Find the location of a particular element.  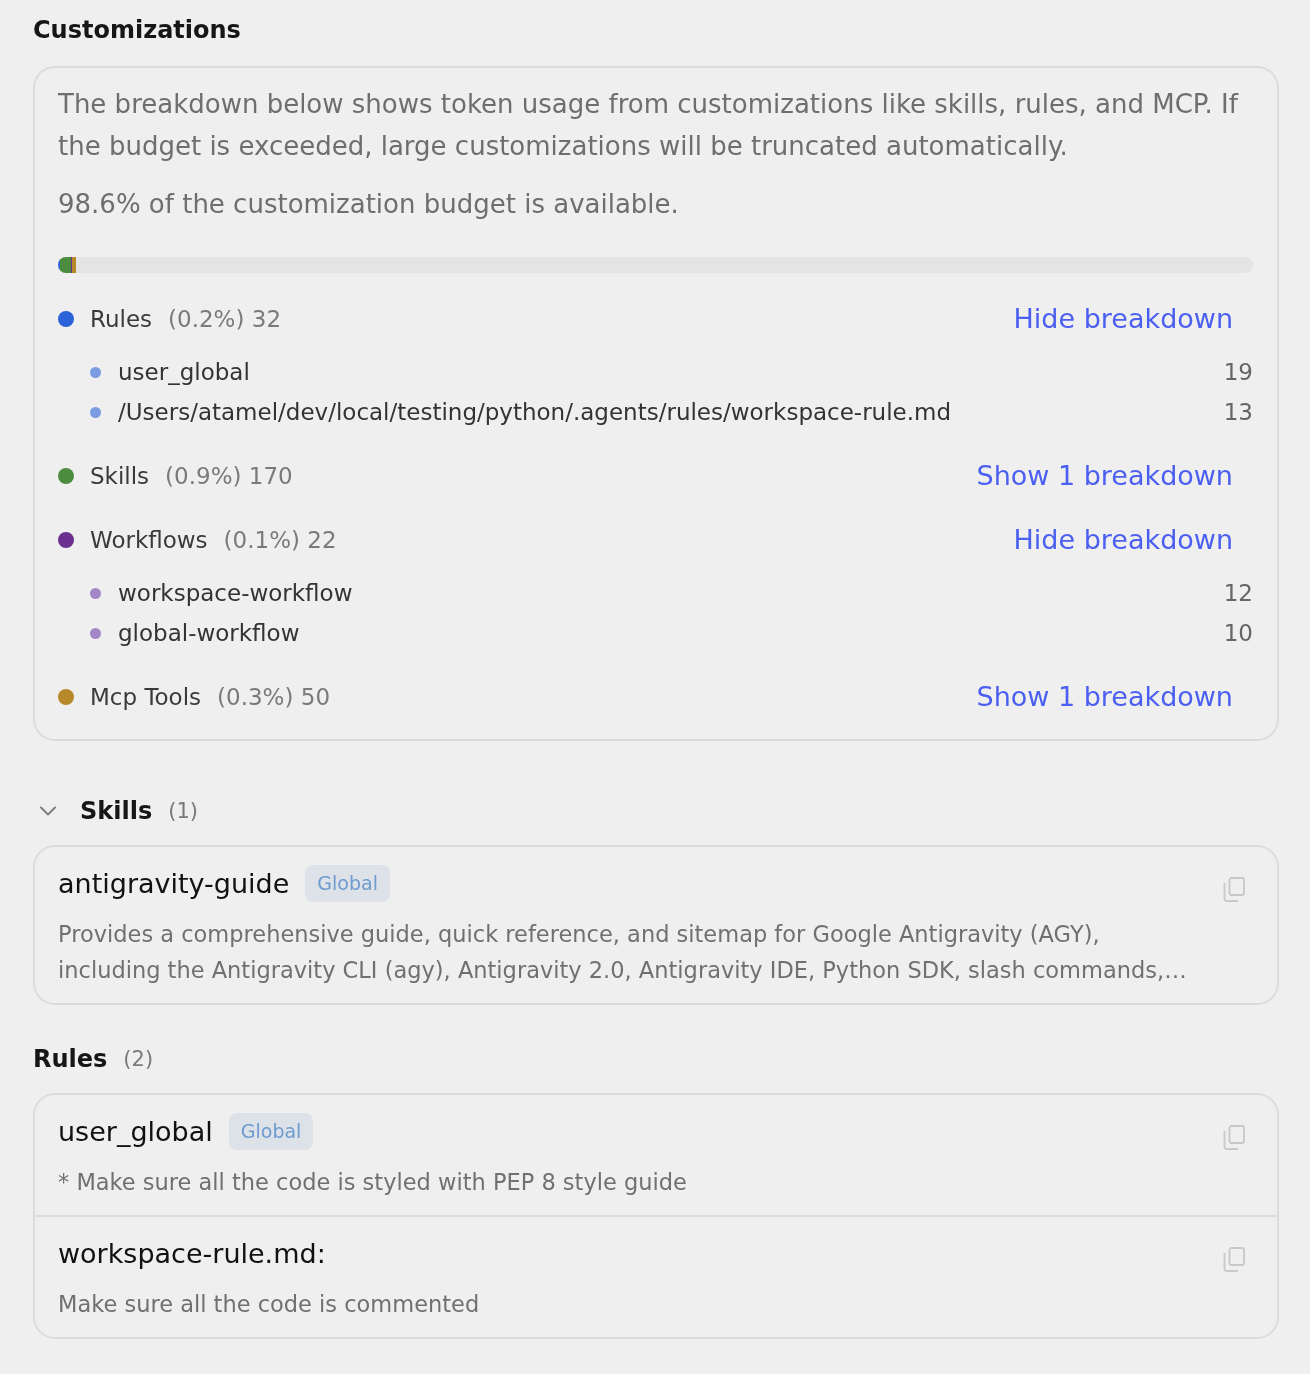

category-name: Skills is located at coordinates (120, 476).